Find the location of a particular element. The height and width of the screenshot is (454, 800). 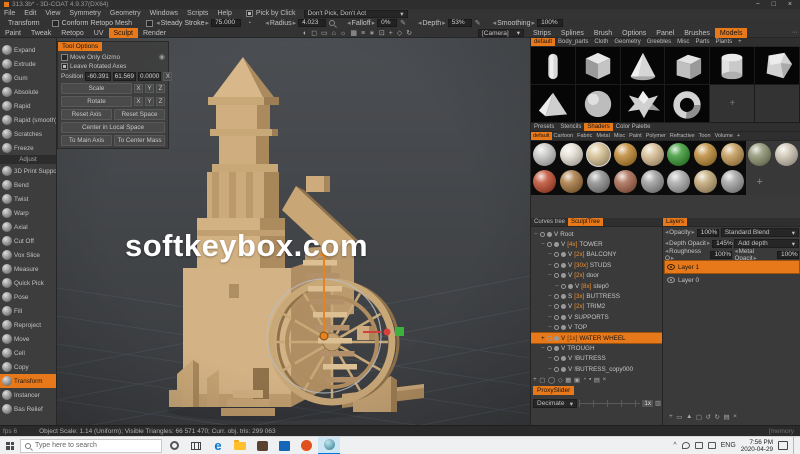

tree-item-butress: − V !BUTRESS is located at coordinates (596, 359).